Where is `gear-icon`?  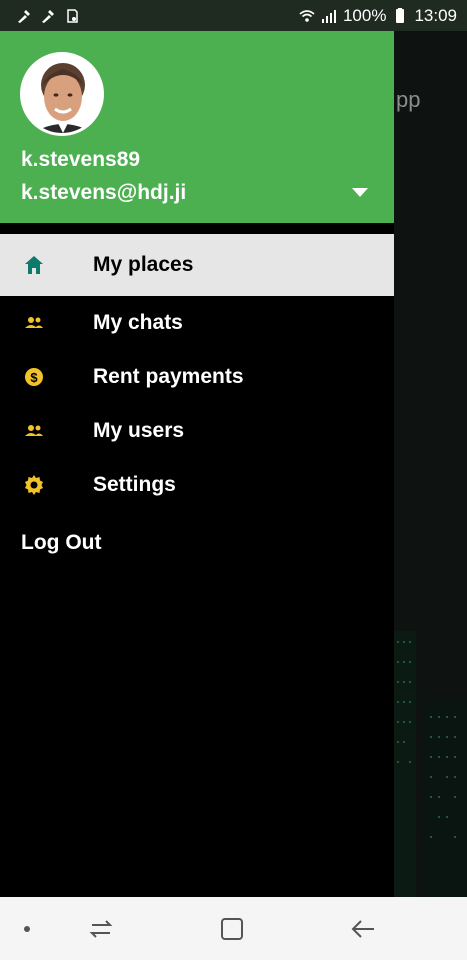
gear-icon is located at coordinates (34, 485).